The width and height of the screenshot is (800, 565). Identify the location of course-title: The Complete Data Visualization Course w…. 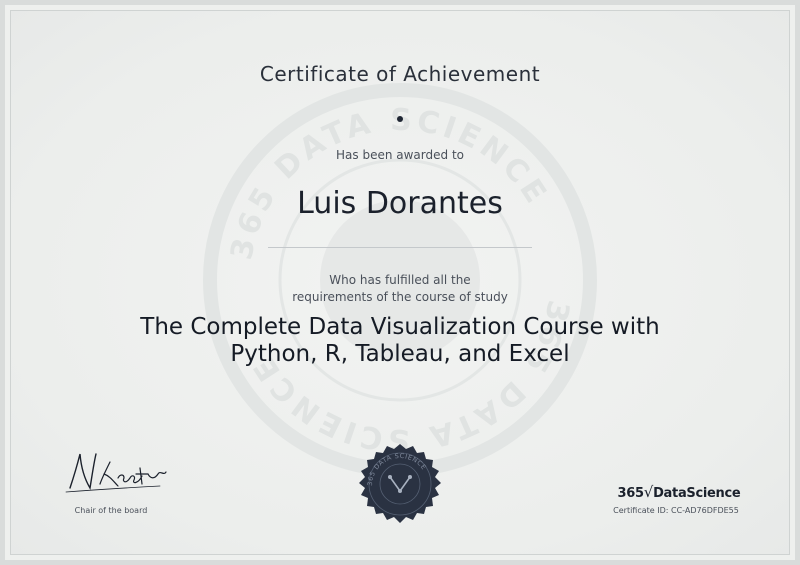
(400, 340).